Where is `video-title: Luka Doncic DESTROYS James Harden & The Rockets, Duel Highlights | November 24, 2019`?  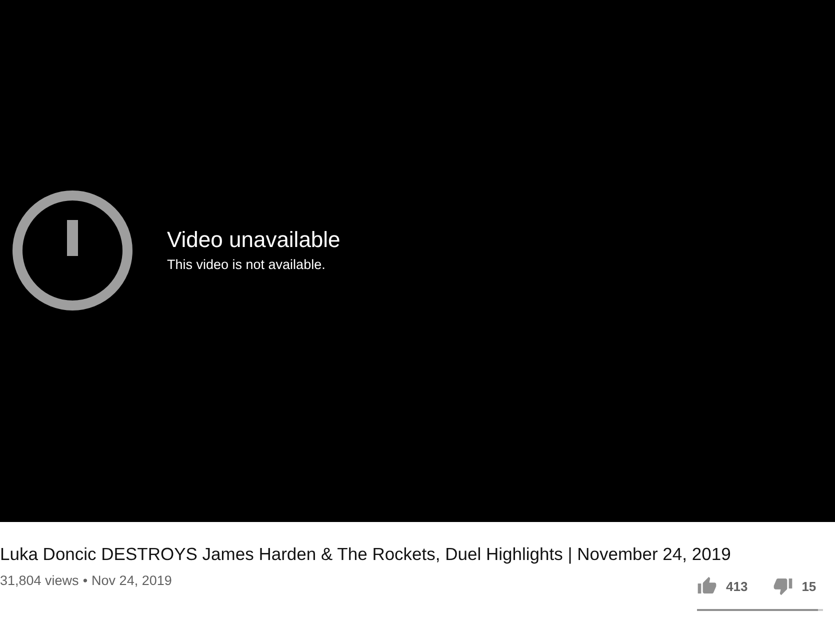 video-title: Luka Doncic DESTROYS James Harden & The Rockets, Duel Highlights | November 24, 2019 is located at coordinates (366, 554).